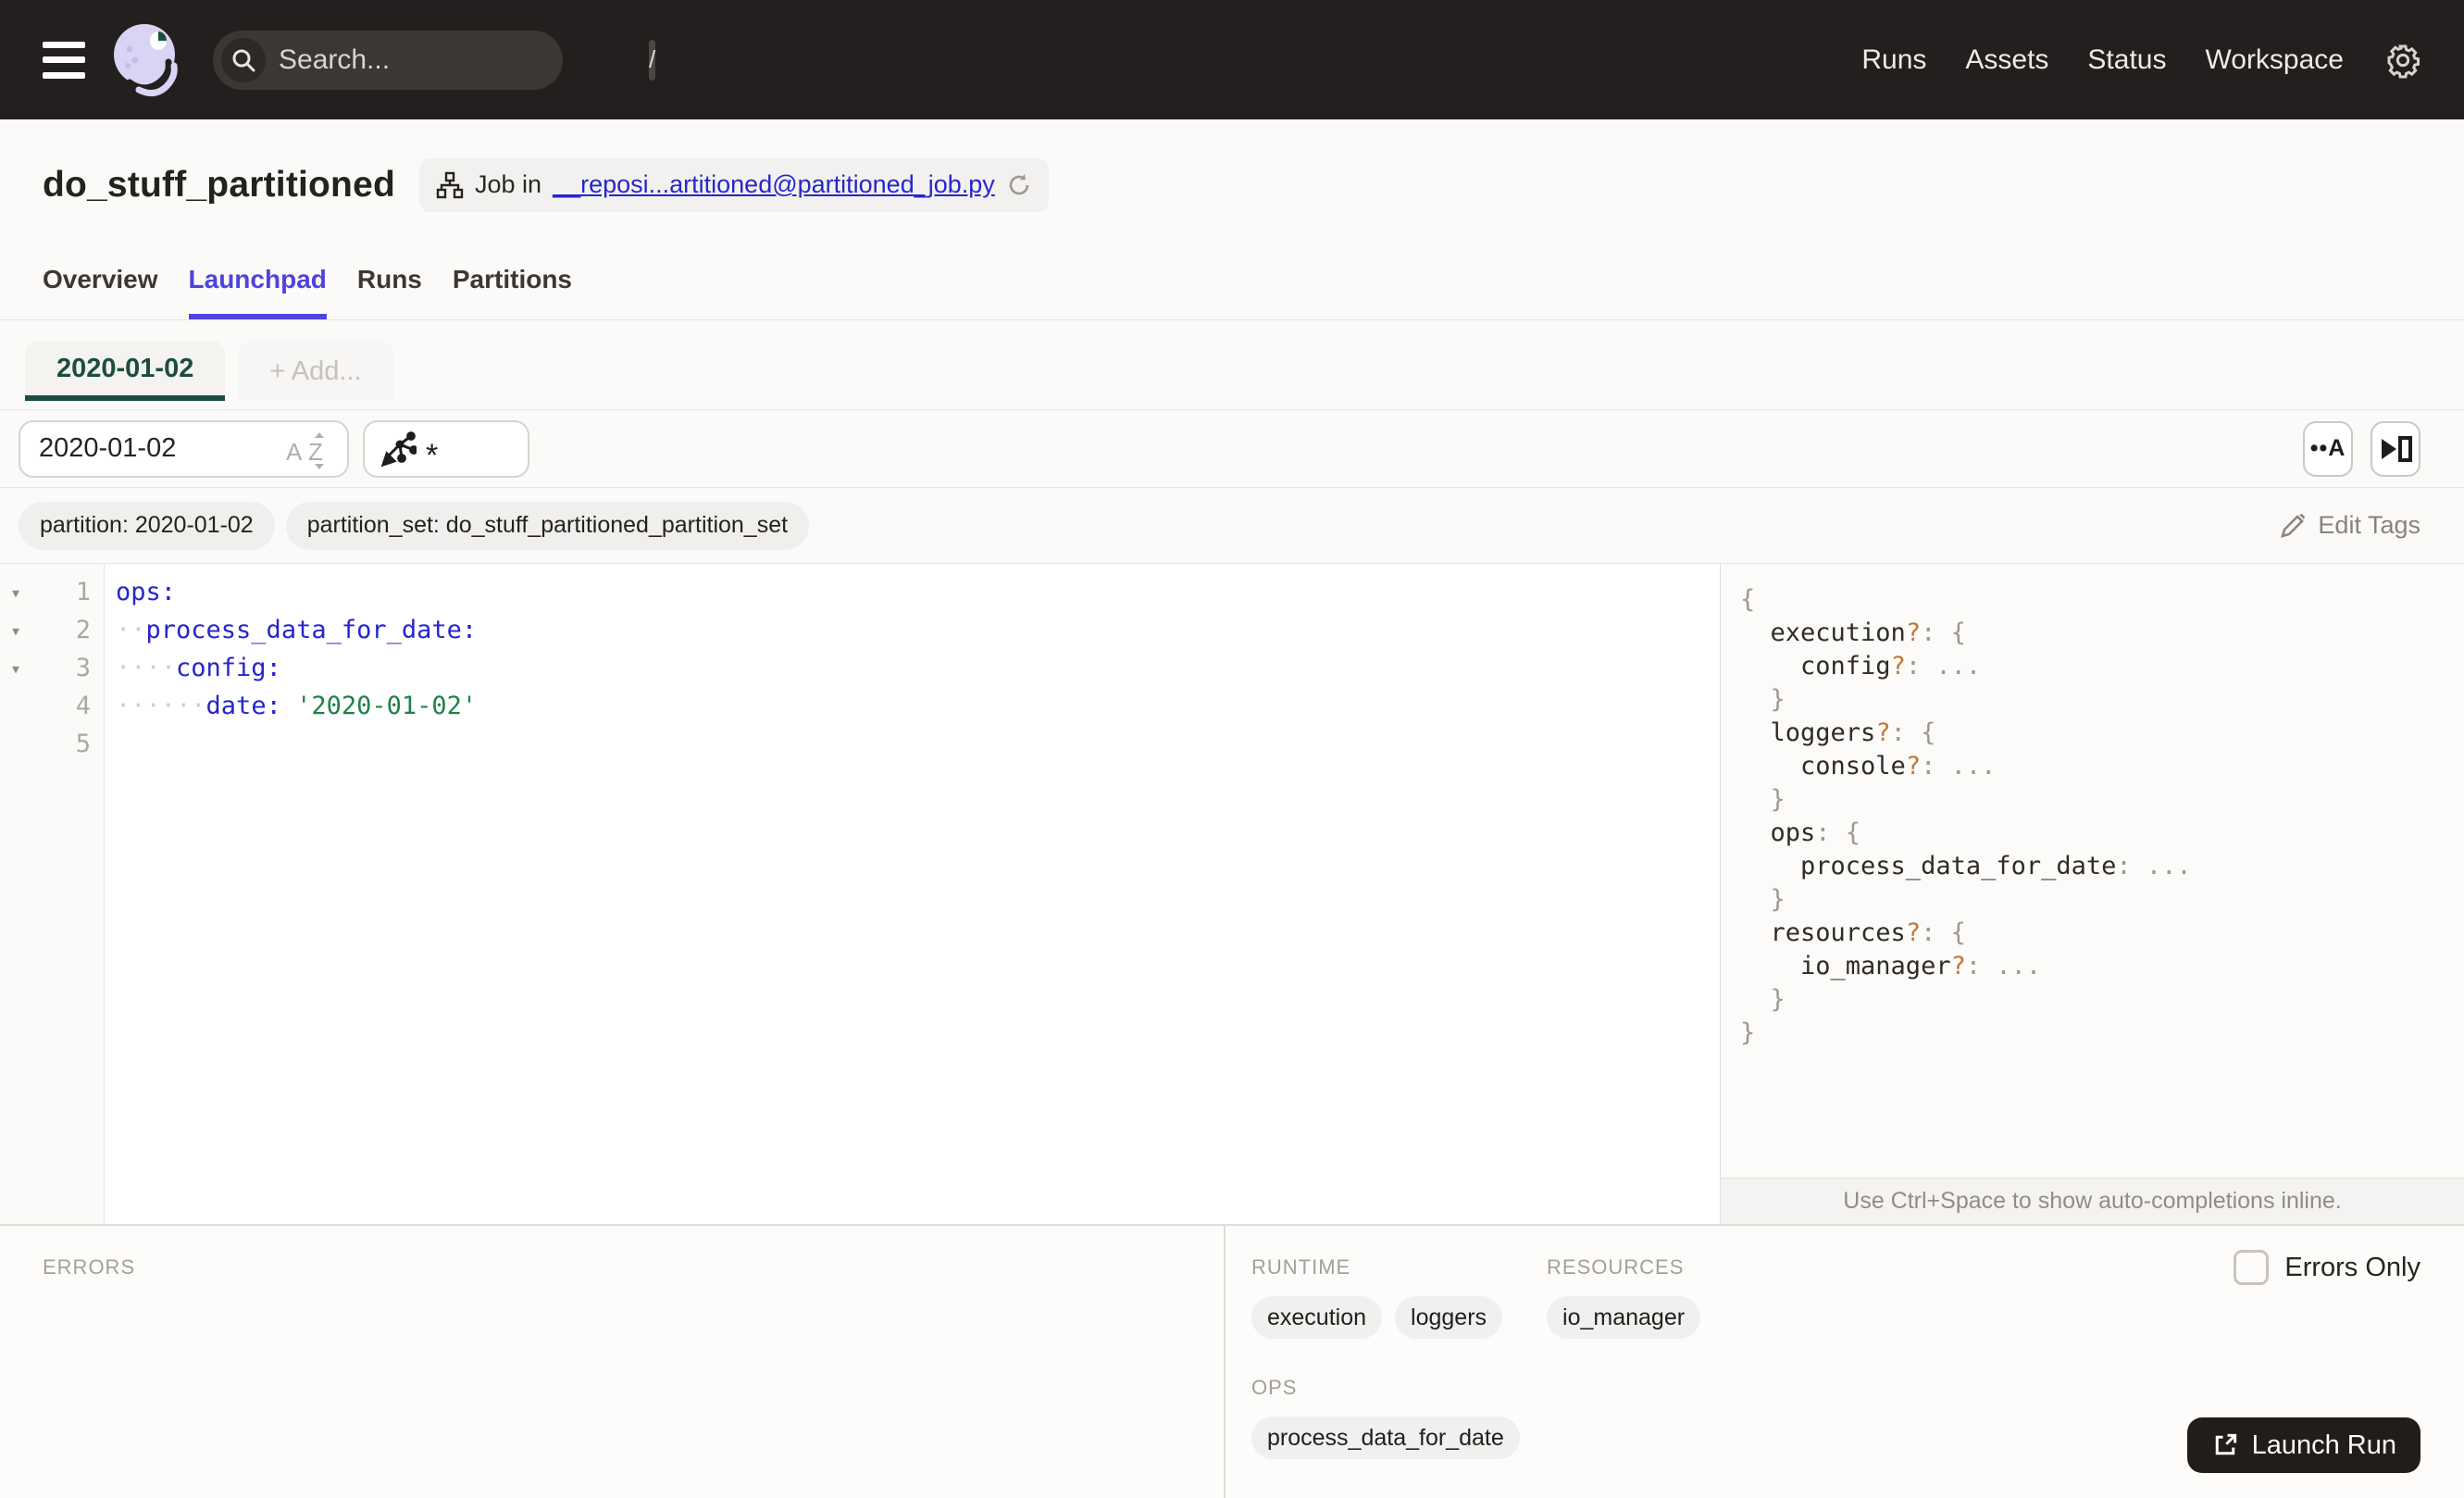 This screenshot has width=2464, height=1498. What do you see at coordinates (918, 592) in the screenshot?
I see `code-line: ops:` at bounding box center [918, 592].